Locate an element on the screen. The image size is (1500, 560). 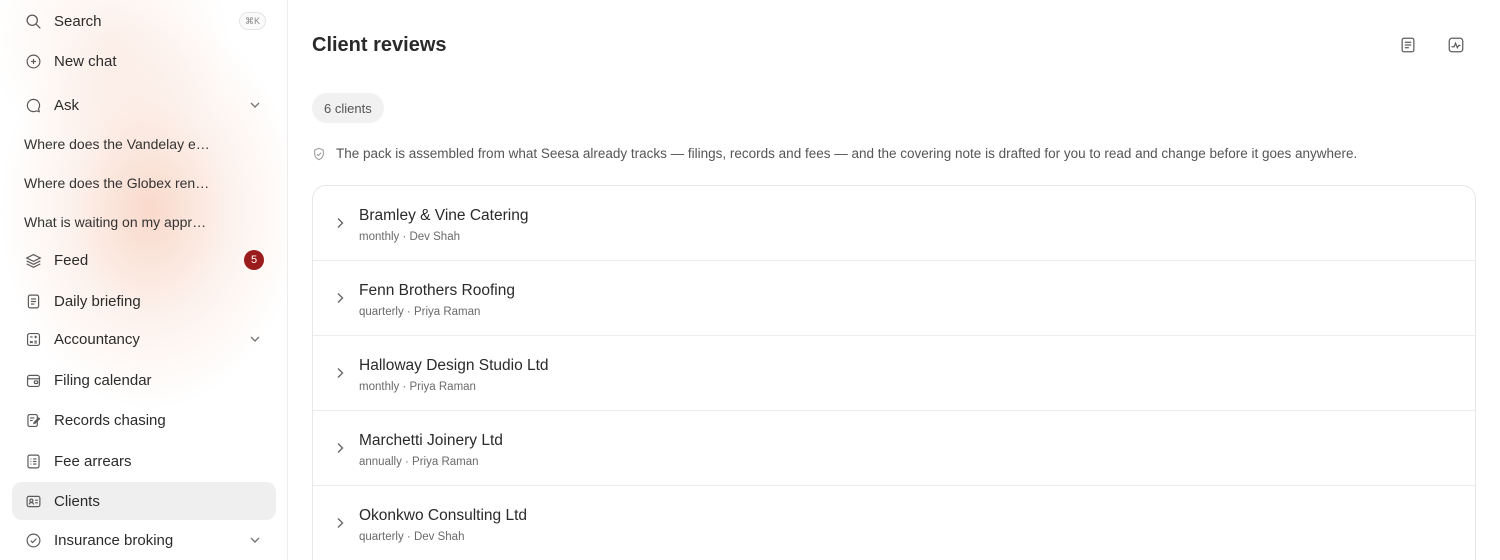
layers-icon is located at coordinates (33, 260).